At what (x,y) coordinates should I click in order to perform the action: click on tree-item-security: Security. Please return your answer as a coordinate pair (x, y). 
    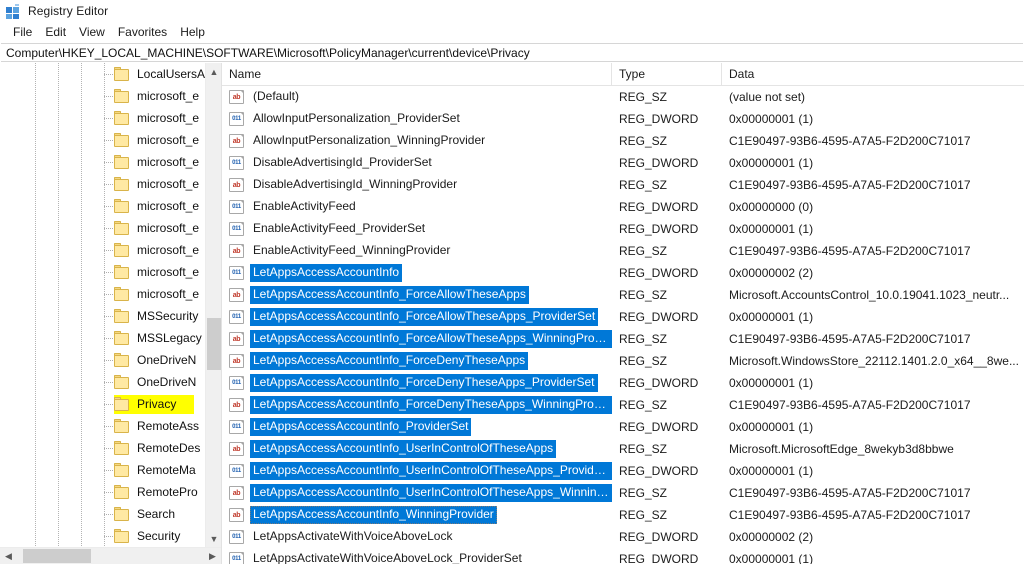
    Looking at the image, I should click on (102, 536).